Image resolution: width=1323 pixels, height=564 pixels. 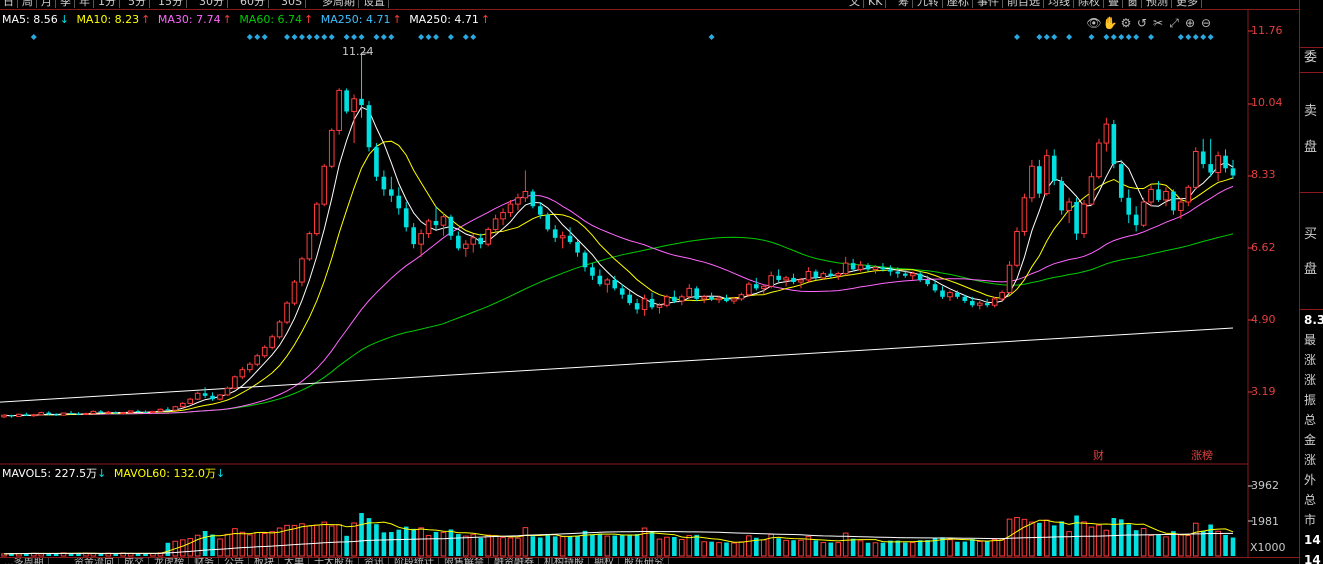 I want to click on bottom-tab-9: 资讯, so click(x=374, y=561).